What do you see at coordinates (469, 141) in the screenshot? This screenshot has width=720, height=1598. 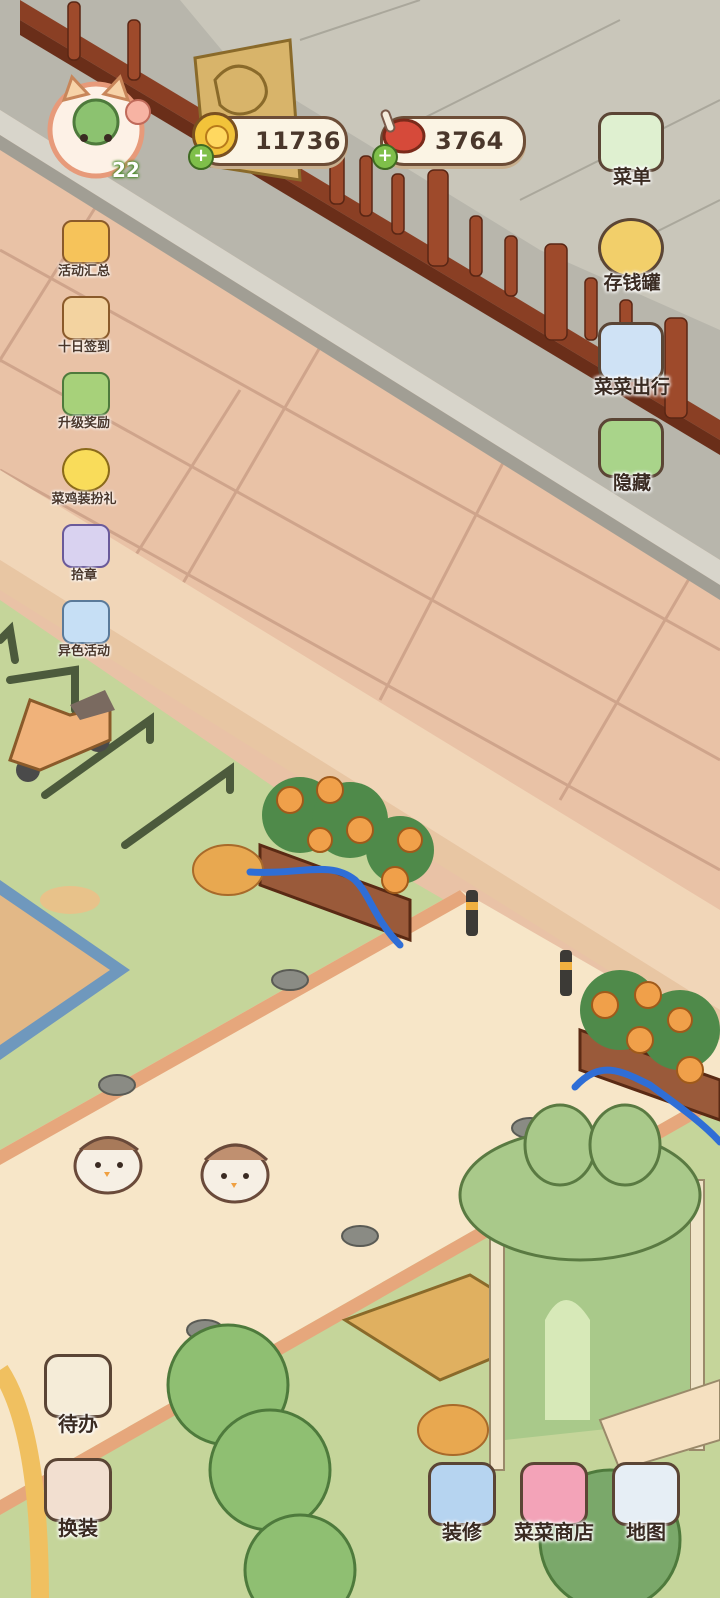 I see `meat-amount: 3764` at bounding box center [469, 141].